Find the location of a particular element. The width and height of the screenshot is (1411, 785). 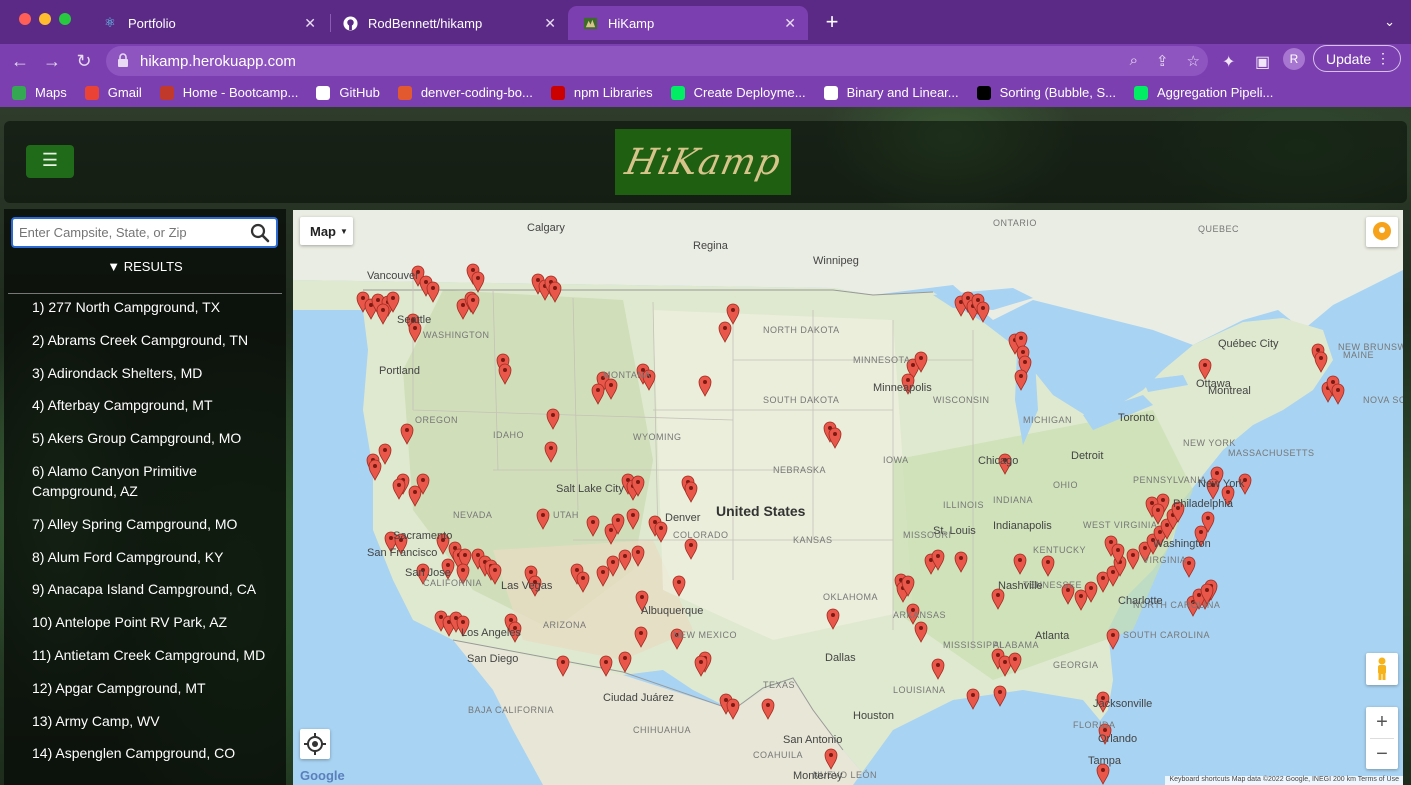

map-label-chihuahua: CHIHUAHUA is located at coordinates (662, 730).